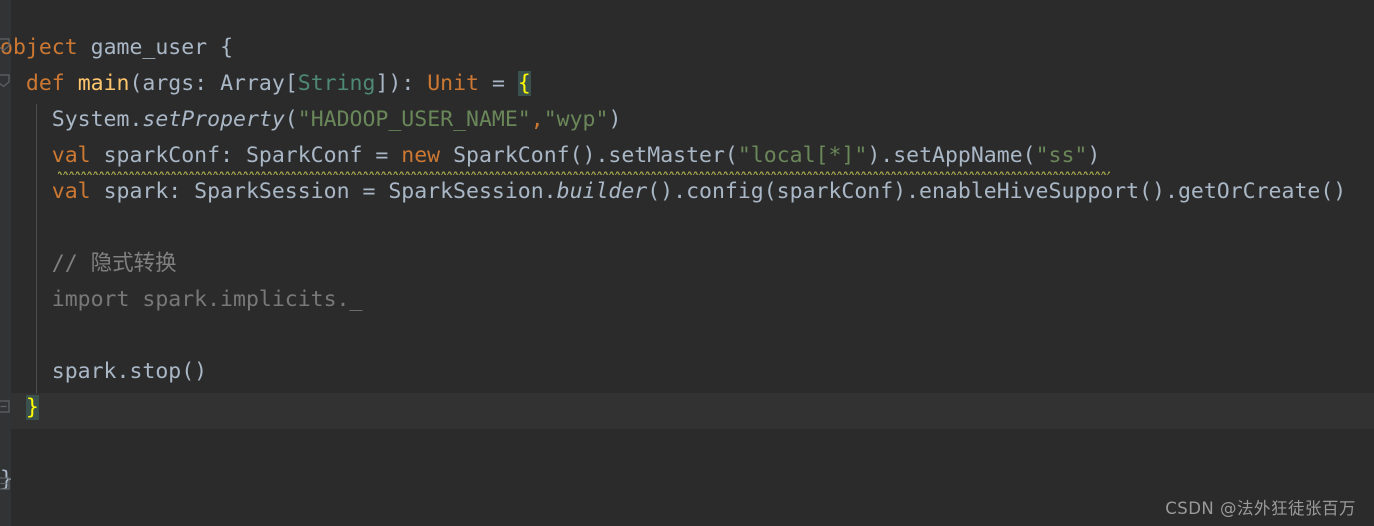  I want to click on code-token: "ss", so click(1061, 155).